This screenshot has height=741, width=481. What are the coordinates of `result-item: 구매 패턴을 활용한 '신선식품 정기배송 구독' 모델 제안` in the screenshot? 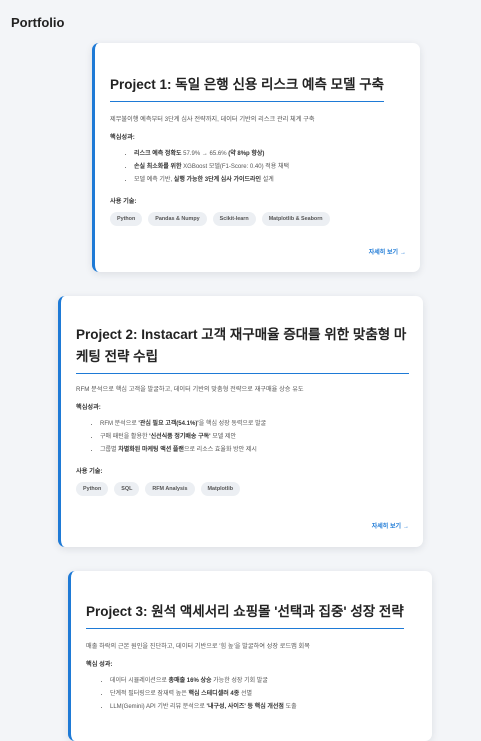 It's located at (254, 437).